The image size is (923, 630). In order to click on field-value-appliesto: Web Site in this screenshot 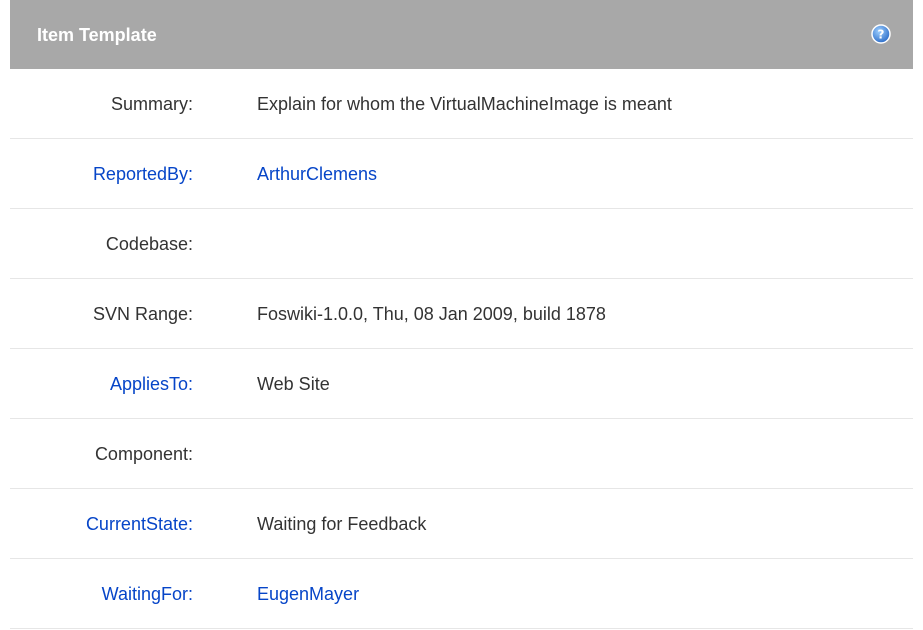, I will do `click(293, 384)`.